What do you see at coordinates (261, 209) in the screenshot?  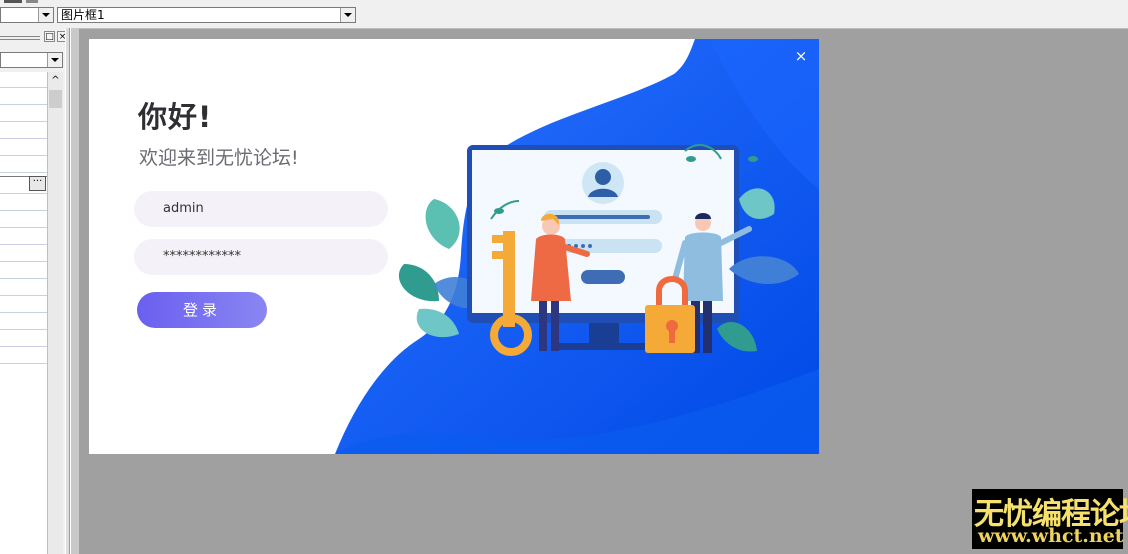 I see `username-field: admin` at bounding box center [261, 209].